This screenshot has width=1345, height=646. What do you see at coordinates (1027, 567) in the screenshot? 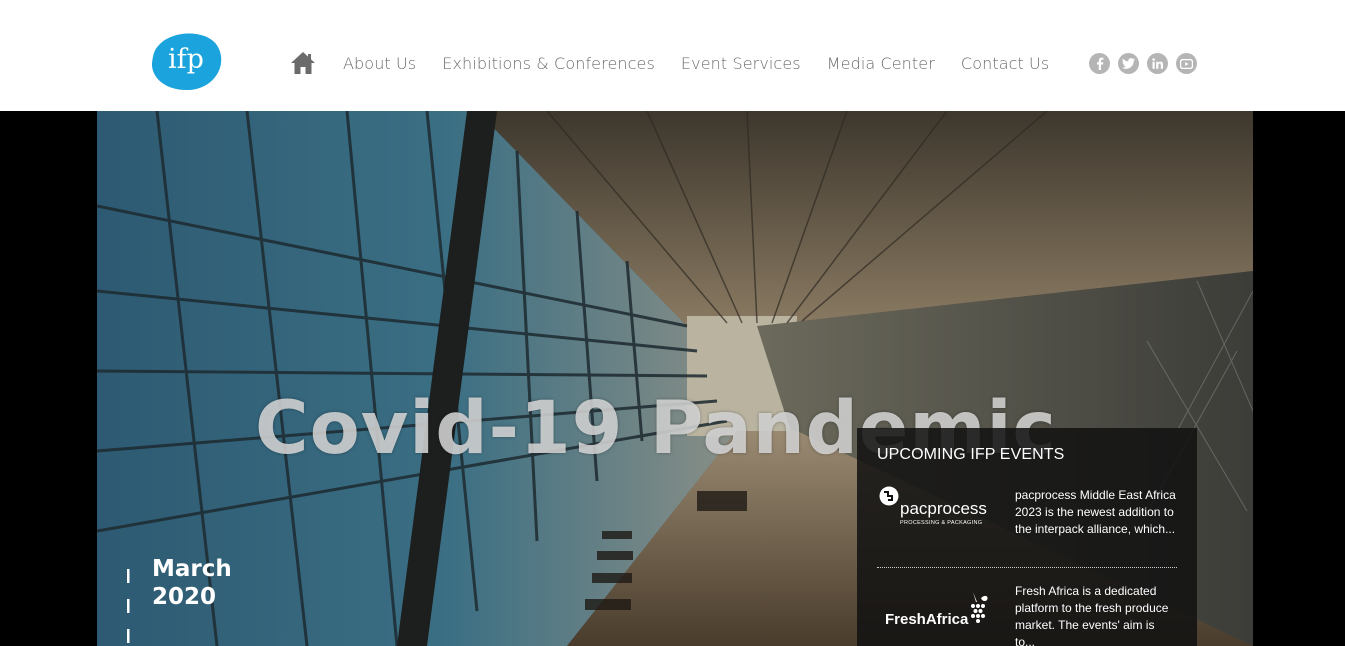
I see `events-divider` at bounding box center [1027, 567].